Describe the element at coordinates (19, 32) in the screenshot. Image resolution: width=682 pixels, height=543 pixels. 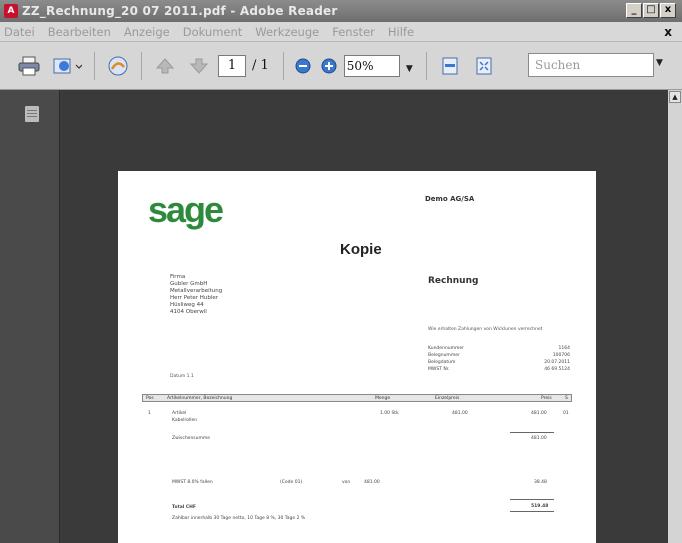
I see `menu-datei: Datei` at that location.